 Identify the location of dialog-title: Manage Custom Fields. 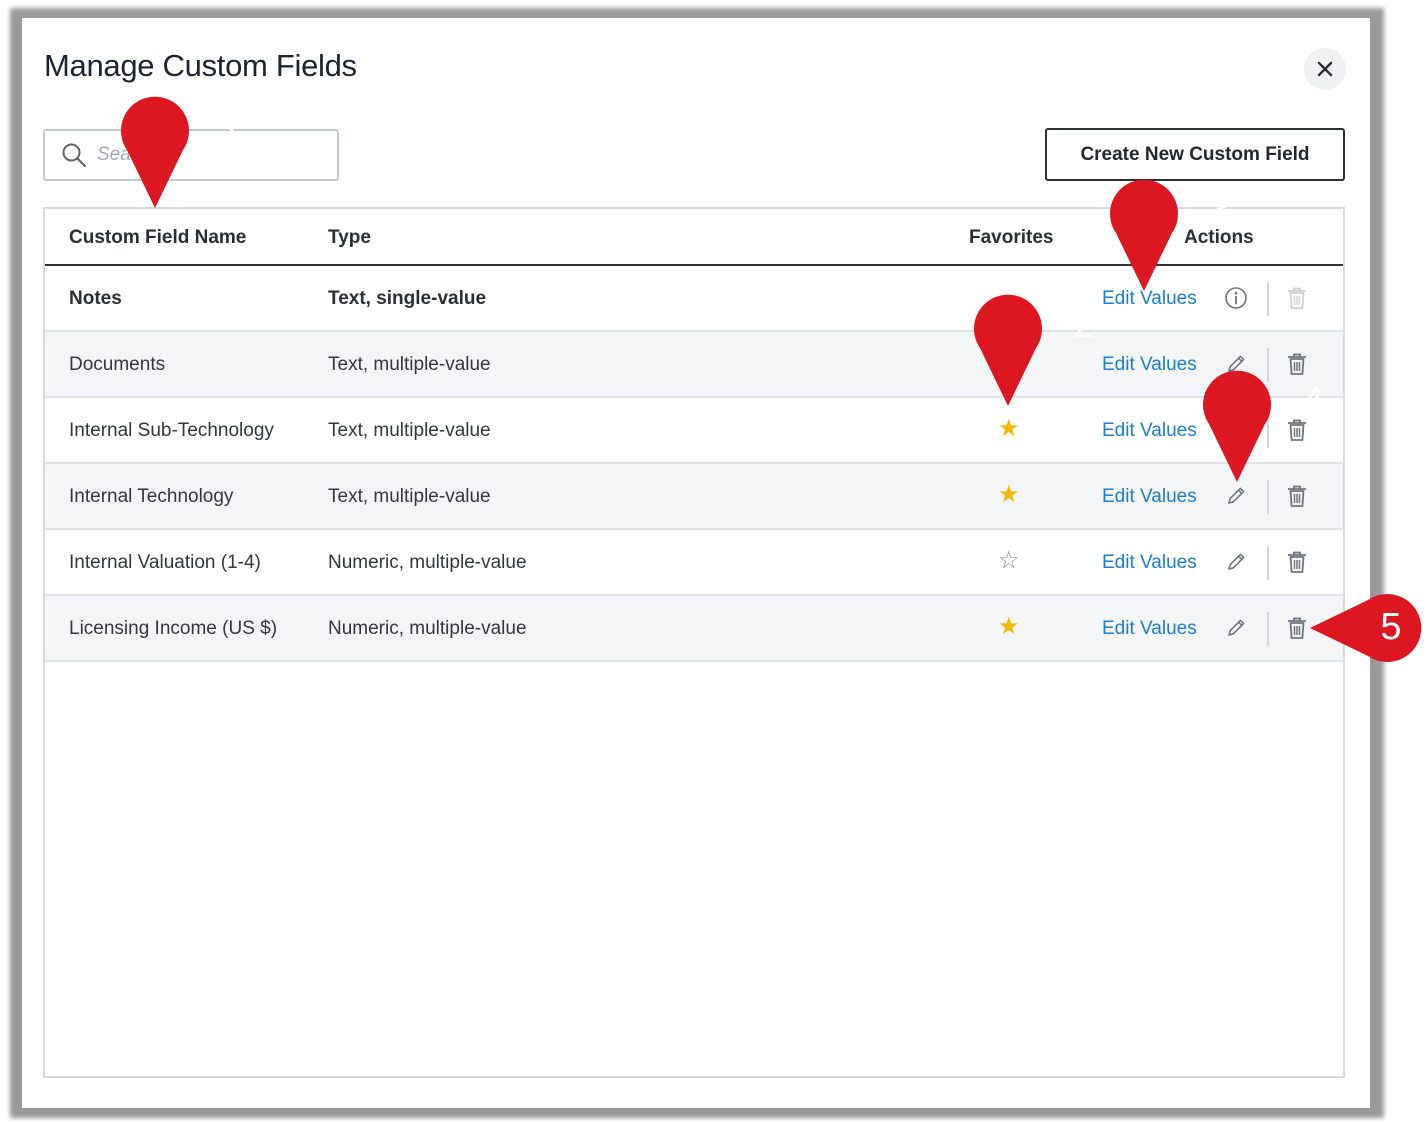
(200, 65).